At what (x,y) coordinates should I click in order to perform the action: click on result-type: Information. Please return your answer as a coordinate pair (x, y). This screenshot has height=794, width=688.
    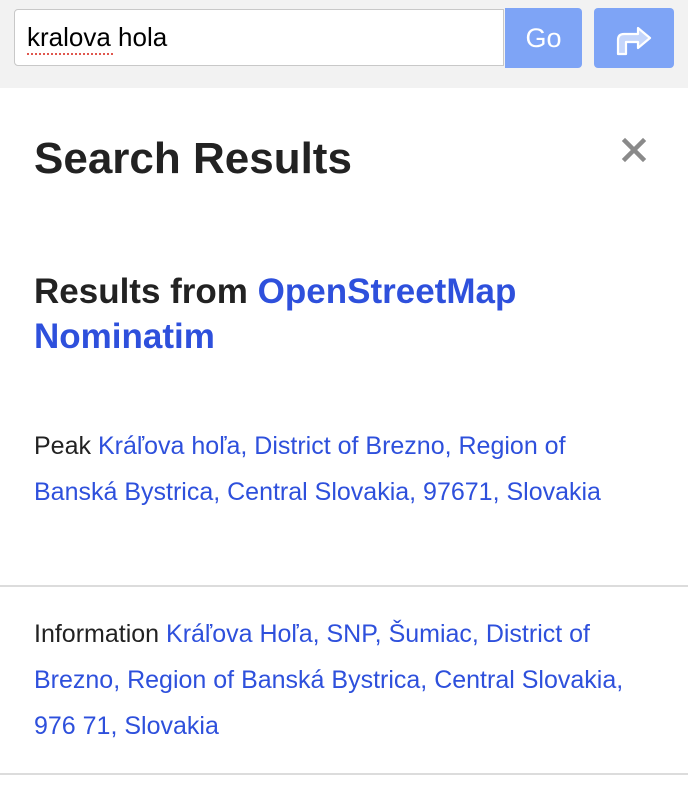
    Looking at the image, I should click on (97, 634).